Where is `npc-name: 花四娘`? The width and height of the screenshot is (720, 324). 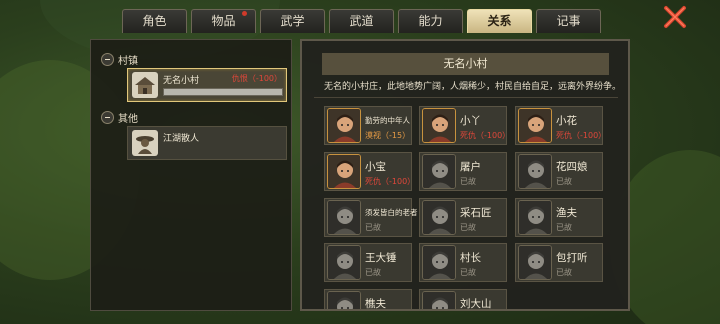 npc-name: 花四娘 is located at coordinates (572, 167).